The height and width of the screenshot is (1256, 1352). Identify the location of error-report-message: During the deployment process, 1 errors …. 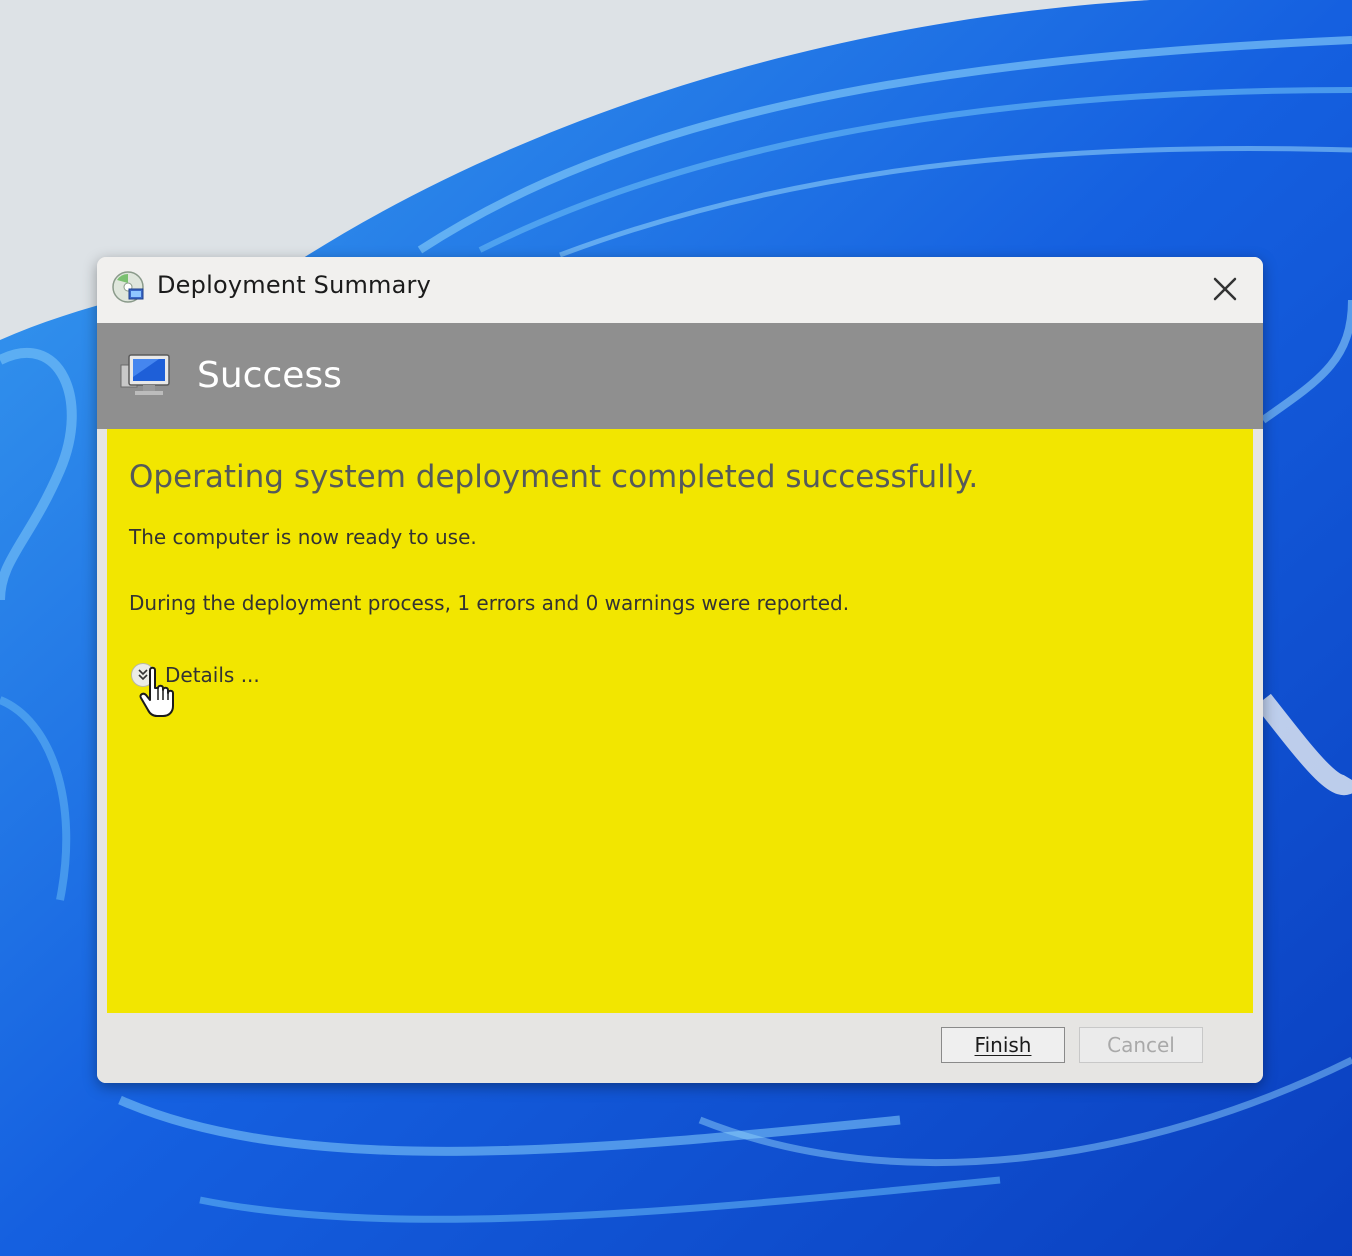
(489, 603).